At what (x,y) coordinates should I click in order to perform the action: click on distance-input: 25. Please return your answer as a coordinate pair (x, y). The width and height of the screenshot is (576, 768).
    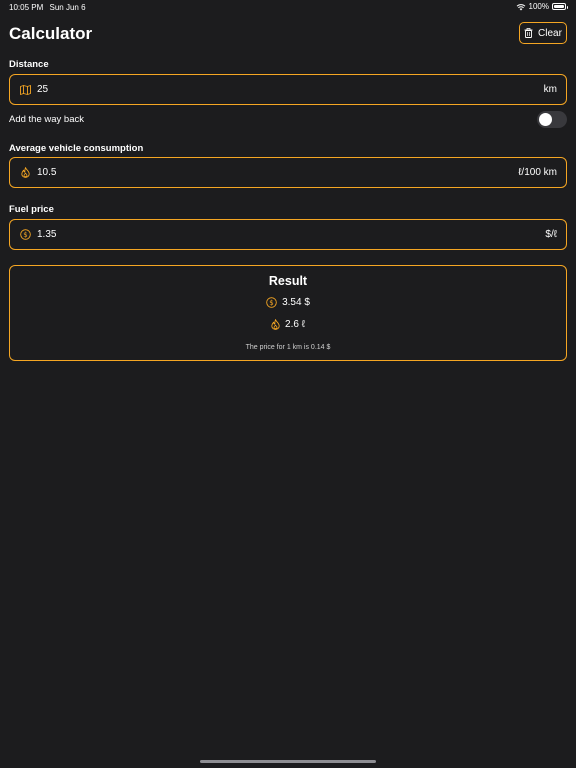
    Looking at the image, I should click on (290, 89).